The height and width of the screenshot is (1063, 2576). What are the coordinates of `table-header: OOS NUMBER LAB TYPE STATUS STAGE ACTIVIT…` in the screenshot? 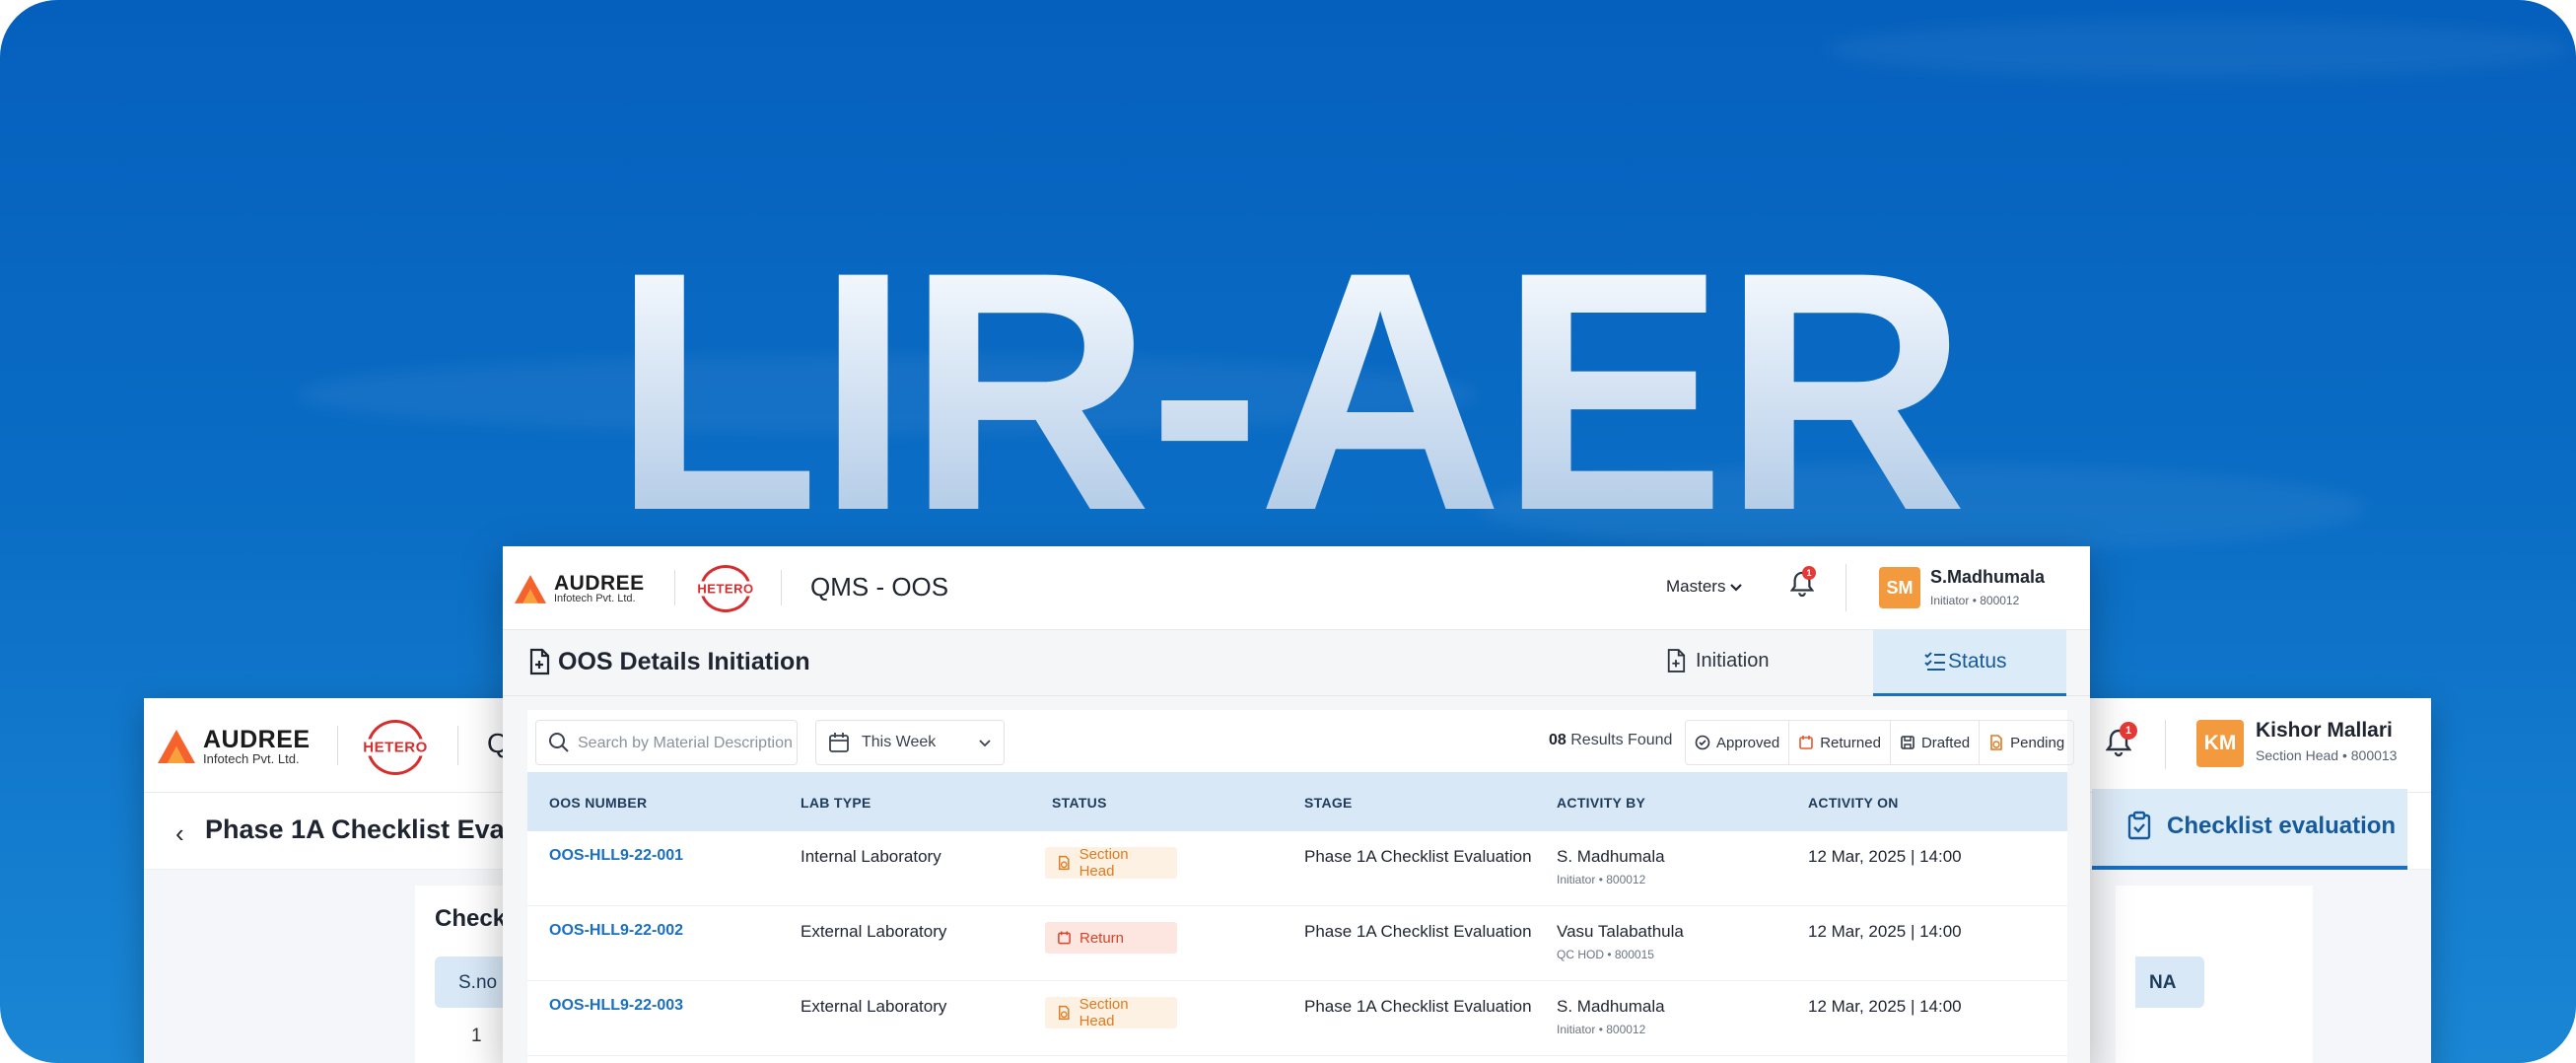 It's located at (1297, 801).